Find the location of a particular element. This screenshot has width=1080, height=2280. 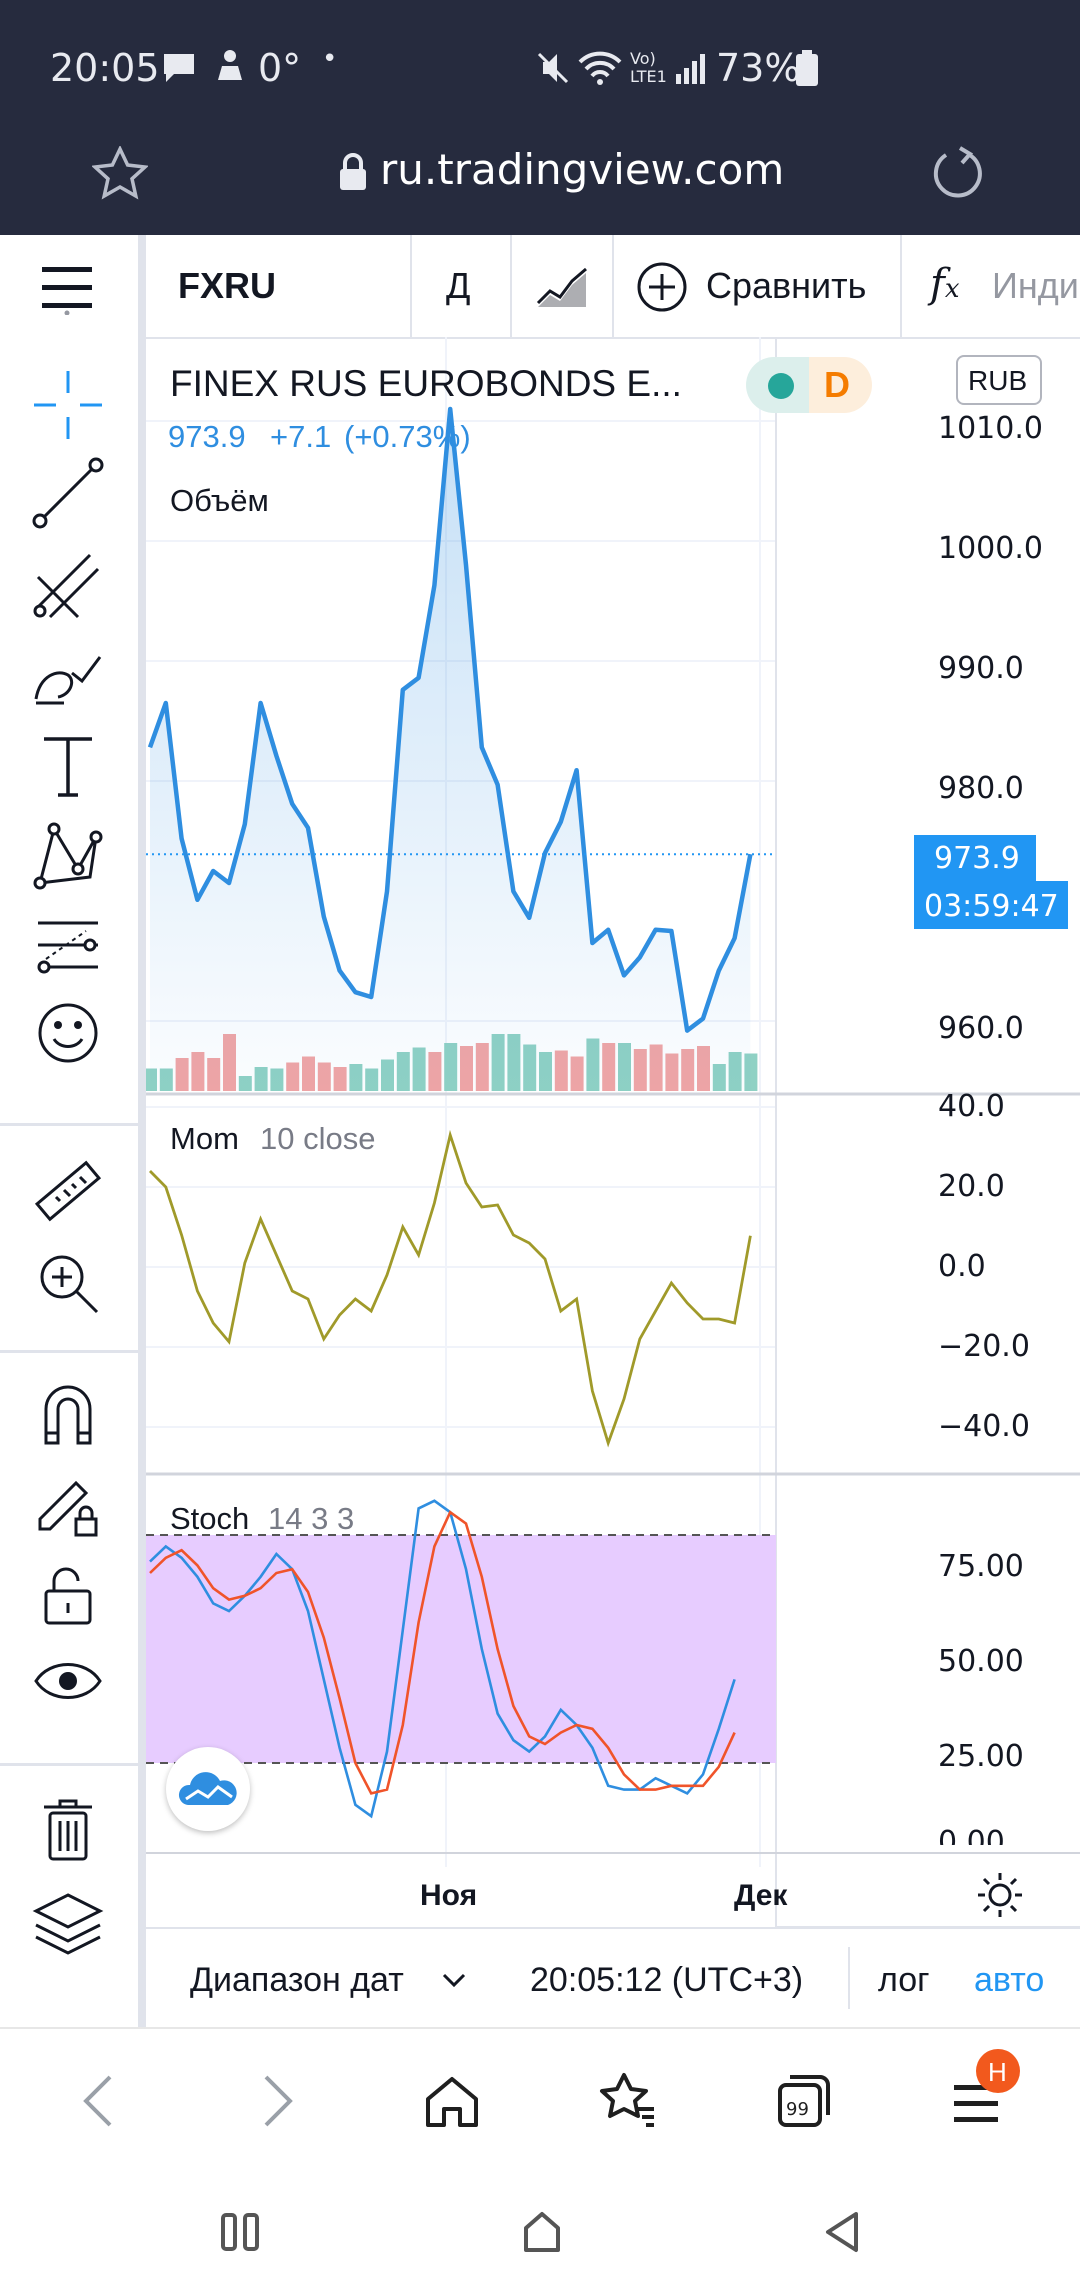

tabs-icon: 99 is located at coordinates (804, 2100).